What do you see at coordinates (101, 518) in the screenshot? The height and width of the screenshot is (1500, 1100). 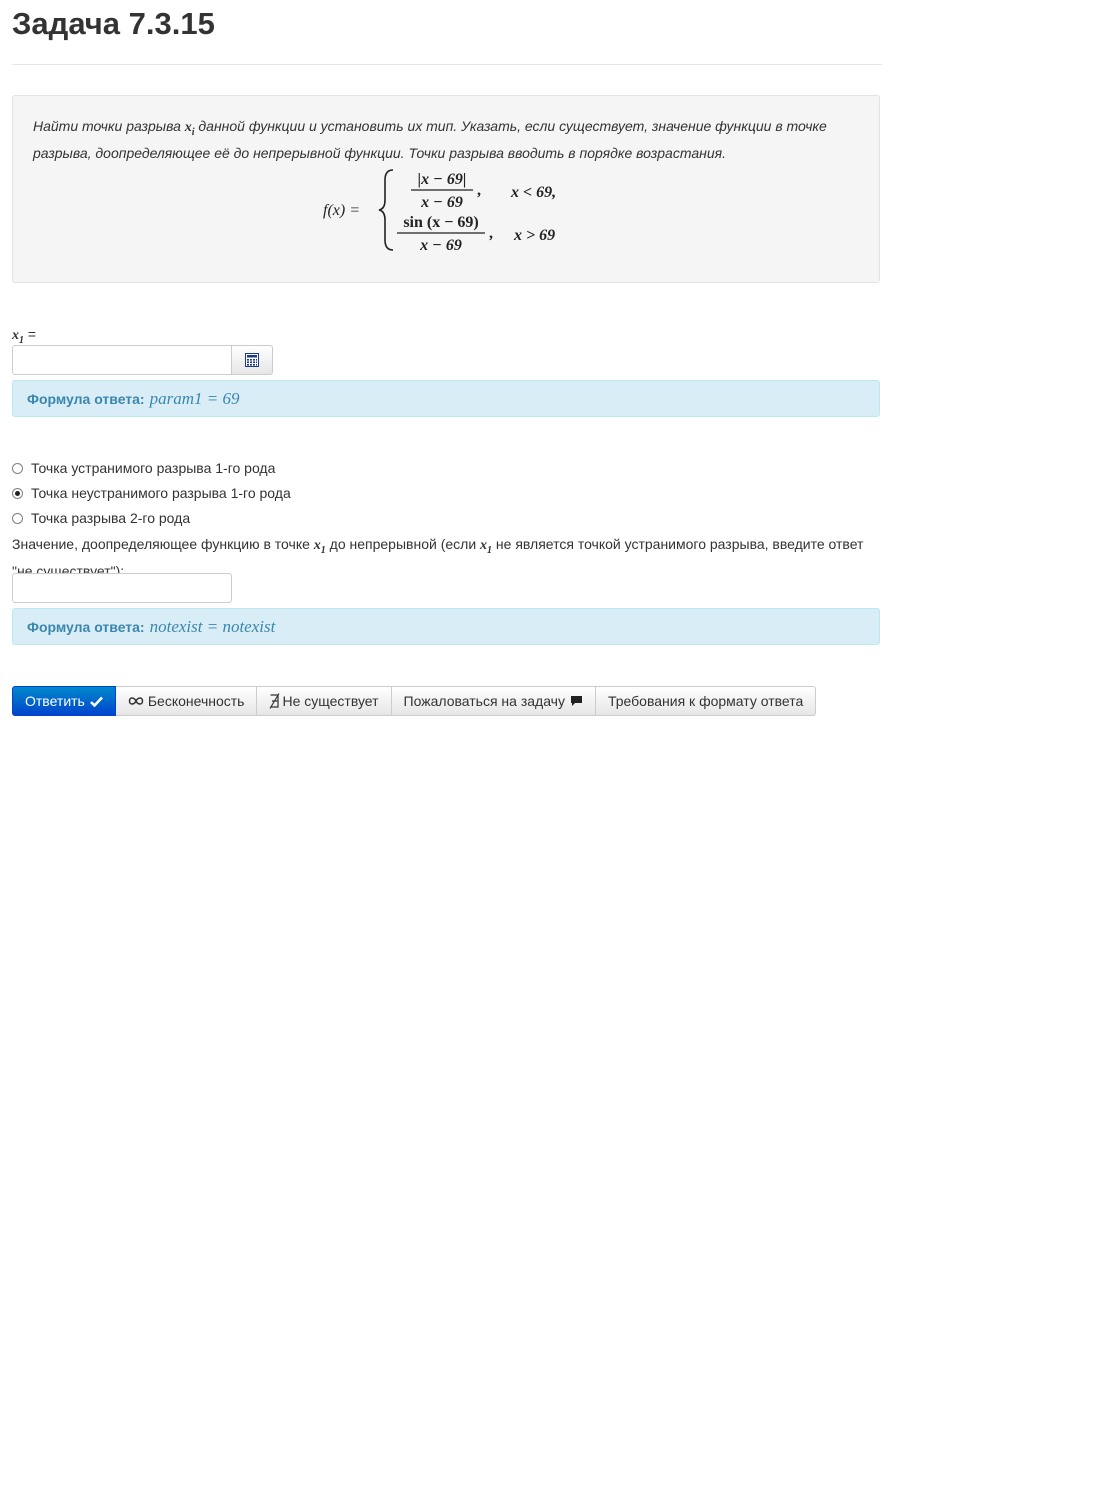 I see `radio-second-kind: Точка разрыва 2-го рода` at bounding box center [101, 518].